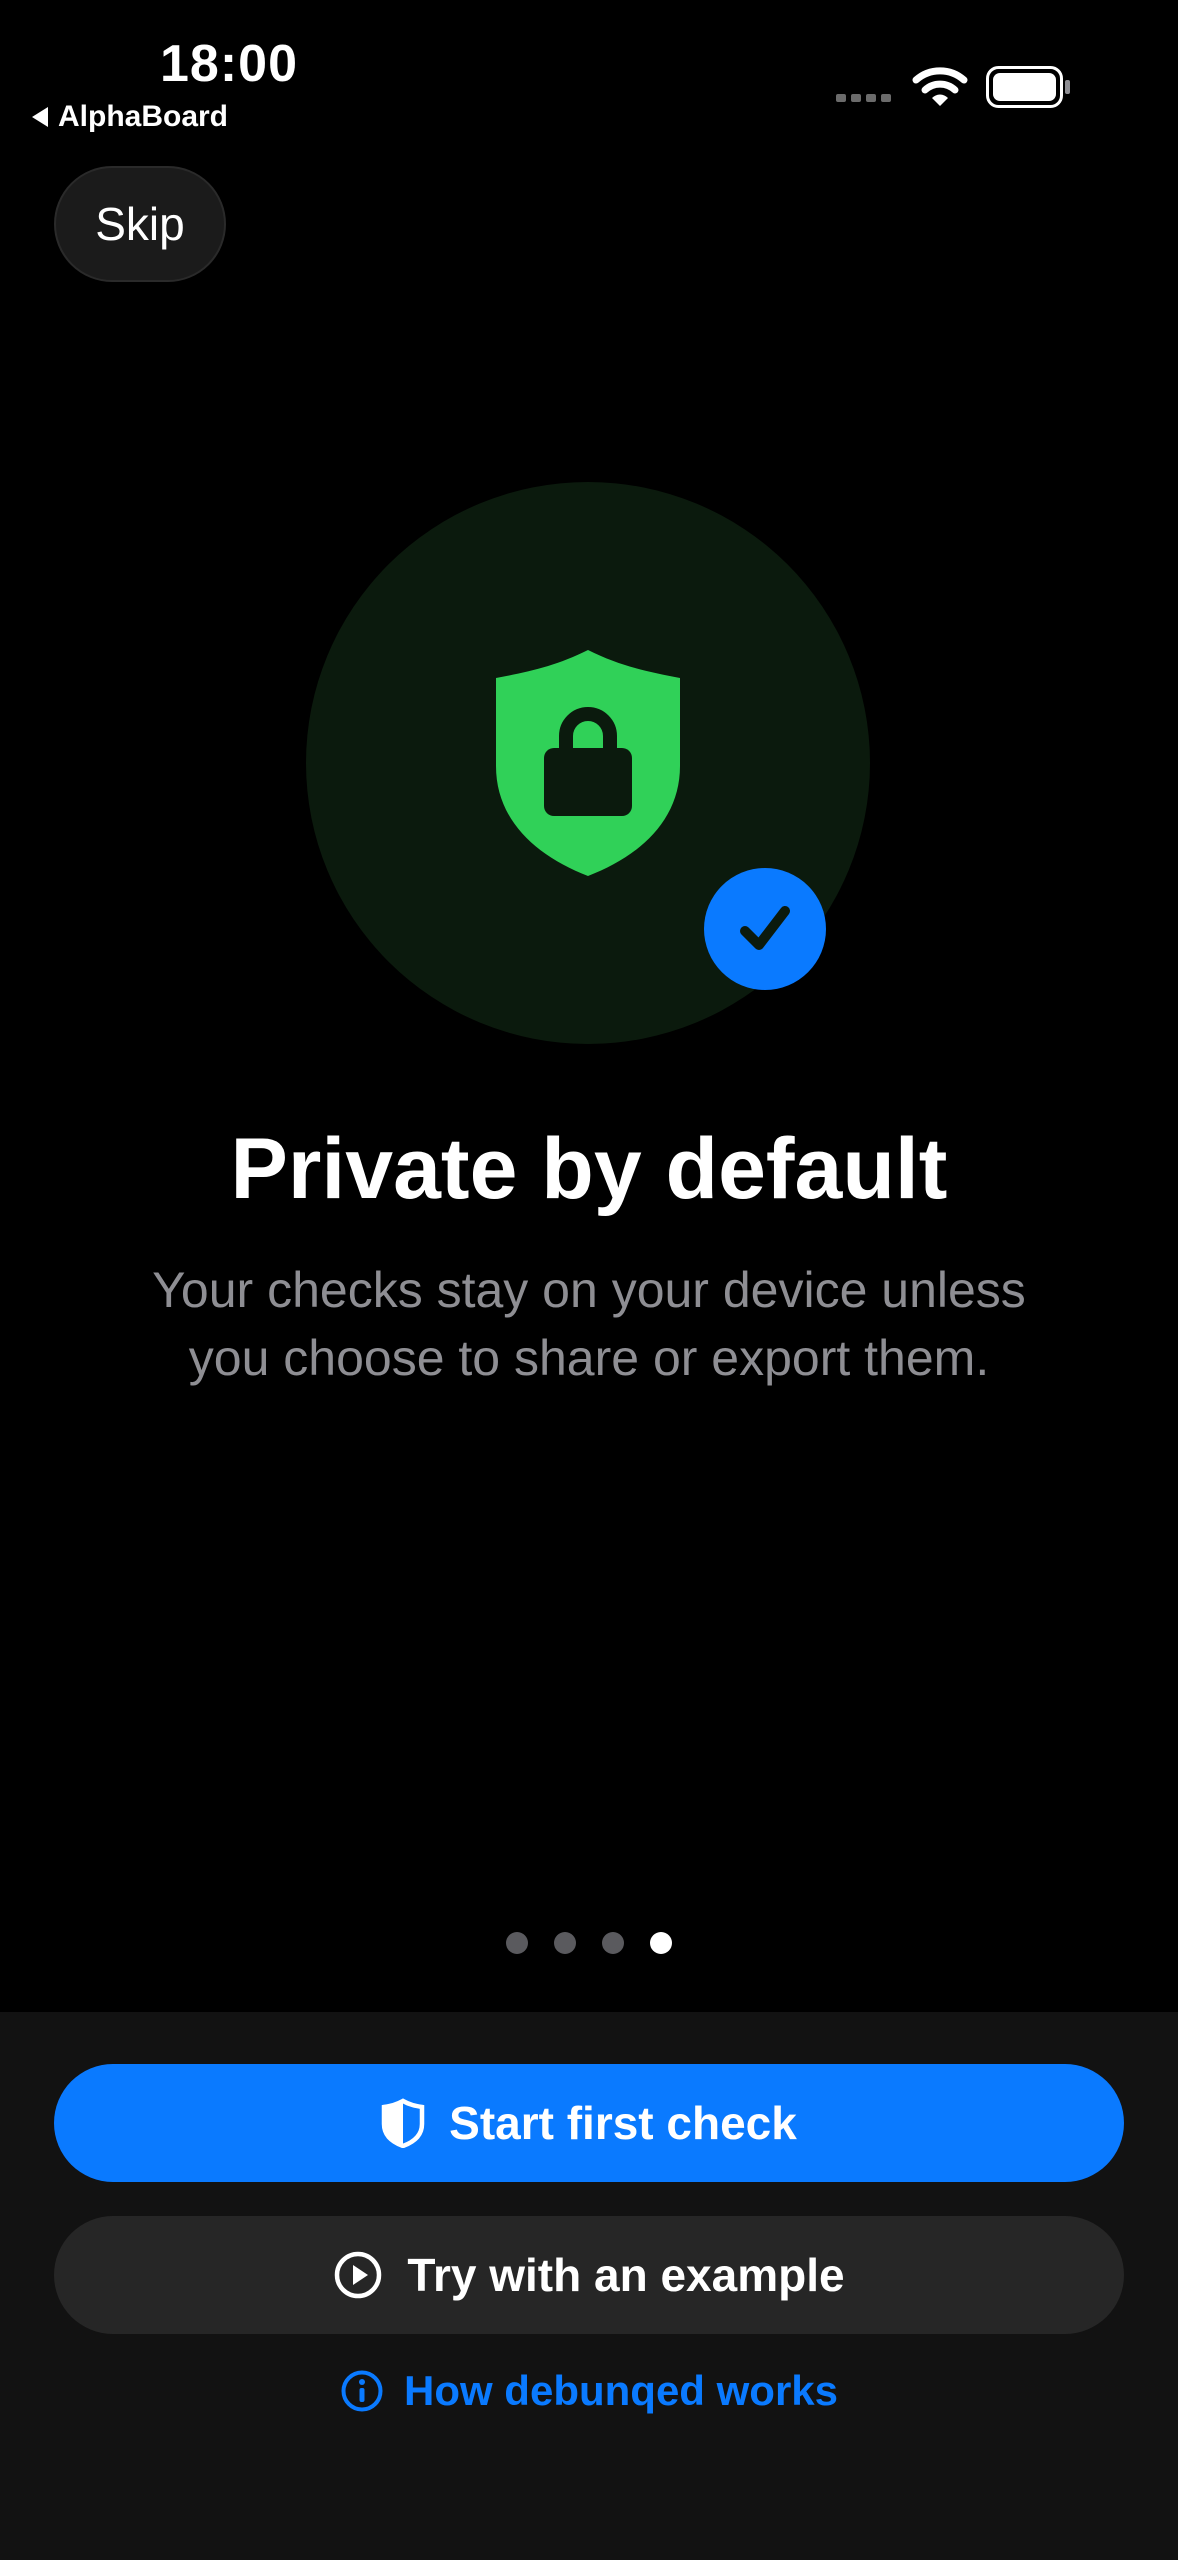  Describe the element at coordinates (940, 86) in the screenshot. I see `wifi-icon` at that location.